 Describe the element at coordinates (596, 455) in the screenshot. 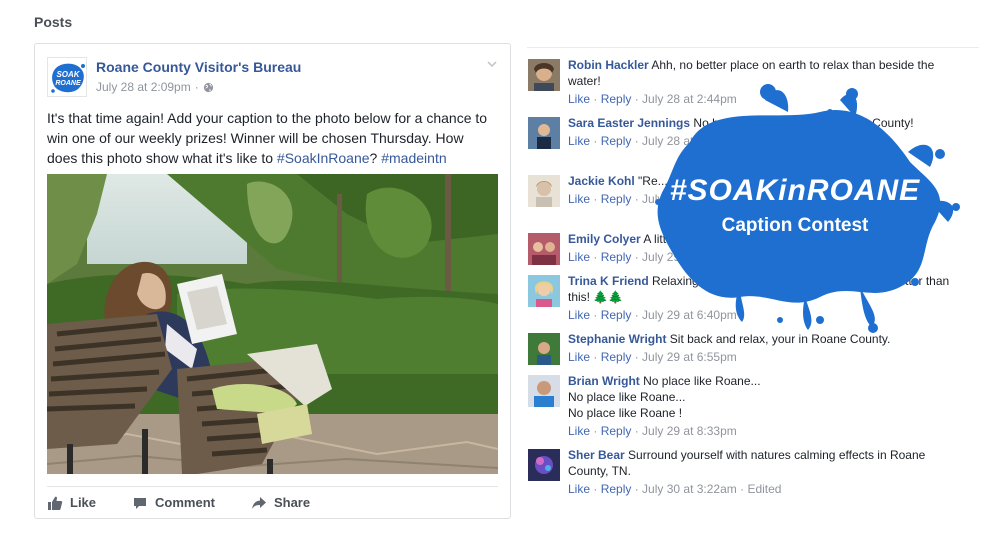

I see `comment-author-link: Sher Bear` at that location.